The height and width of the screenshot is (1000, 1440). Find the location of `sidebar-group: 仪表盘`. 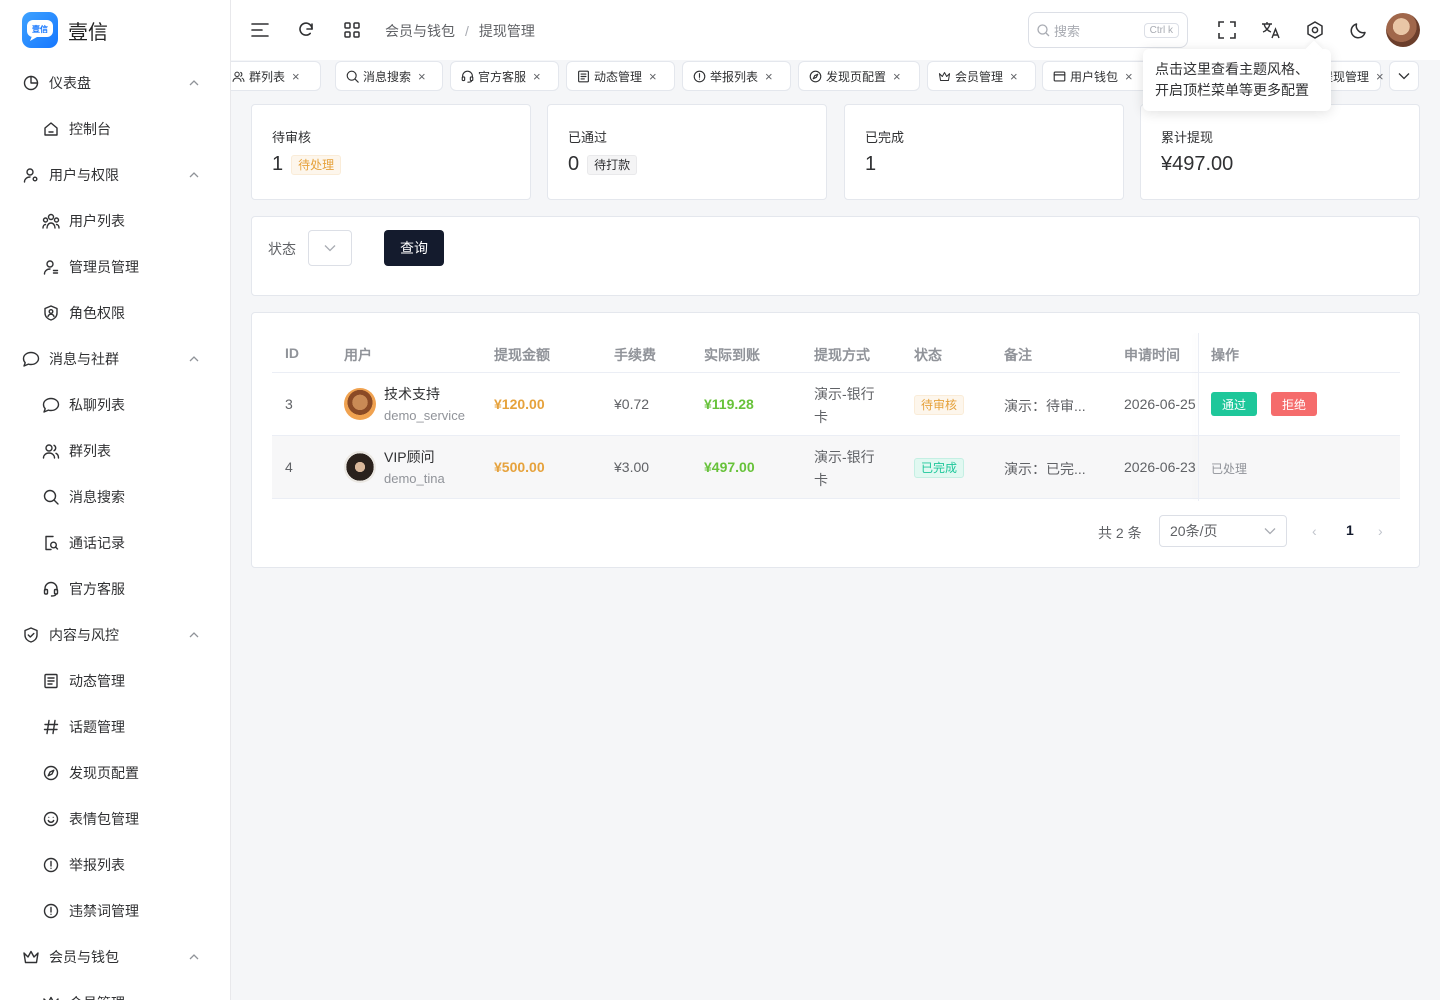

sidebar-group: 仪表盘 is located at coordinates (115, 83).